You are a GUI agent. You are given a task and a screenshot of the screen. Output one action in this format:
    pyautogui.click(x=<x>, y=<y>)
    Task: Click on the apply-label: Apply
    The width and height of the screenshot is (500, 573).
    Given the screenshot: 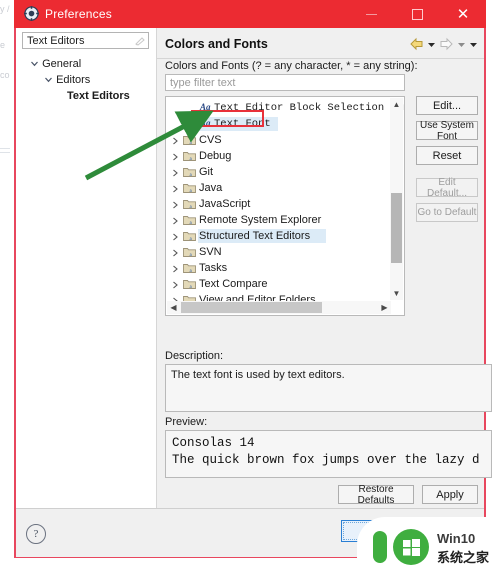 What is the action you would take?
    pyautogui.click(x=450, y=494)
    